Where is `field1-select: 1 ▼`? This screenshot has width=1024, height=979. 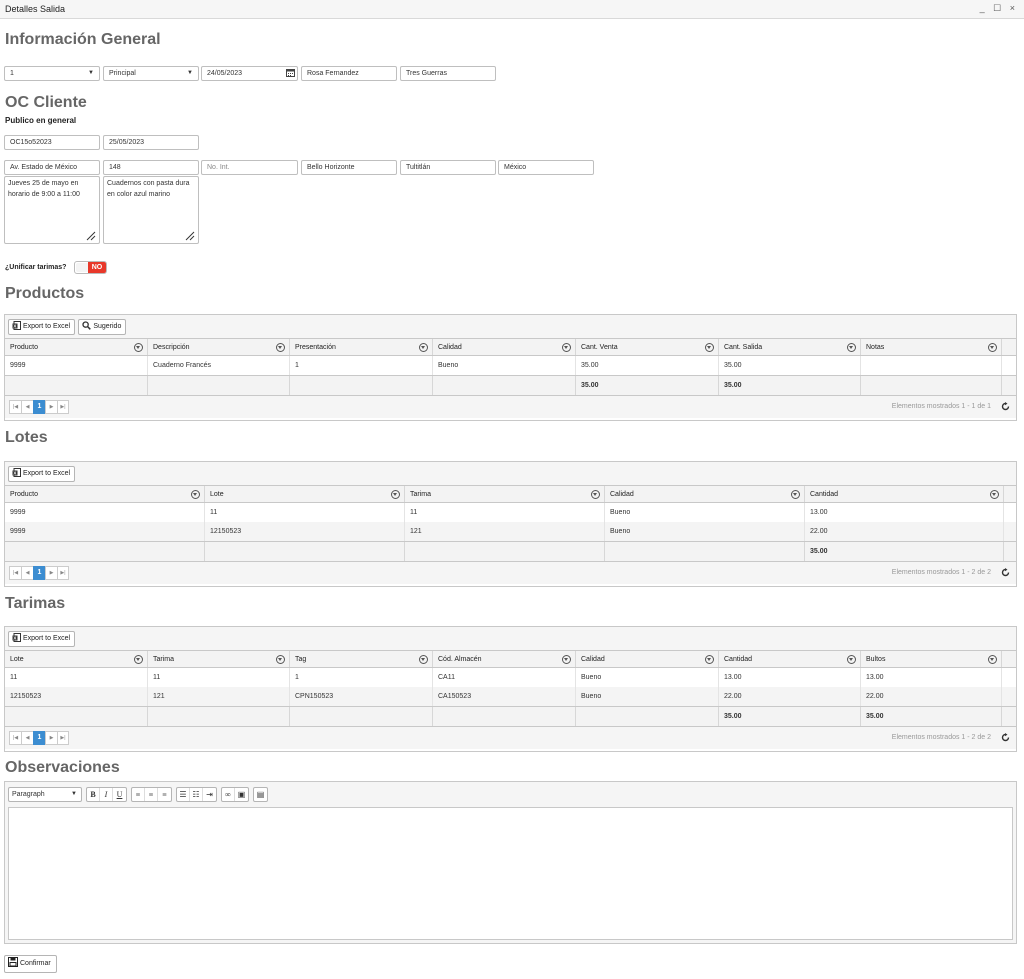
field1-select: 1 ▼ is located at coordinates (52, 73).